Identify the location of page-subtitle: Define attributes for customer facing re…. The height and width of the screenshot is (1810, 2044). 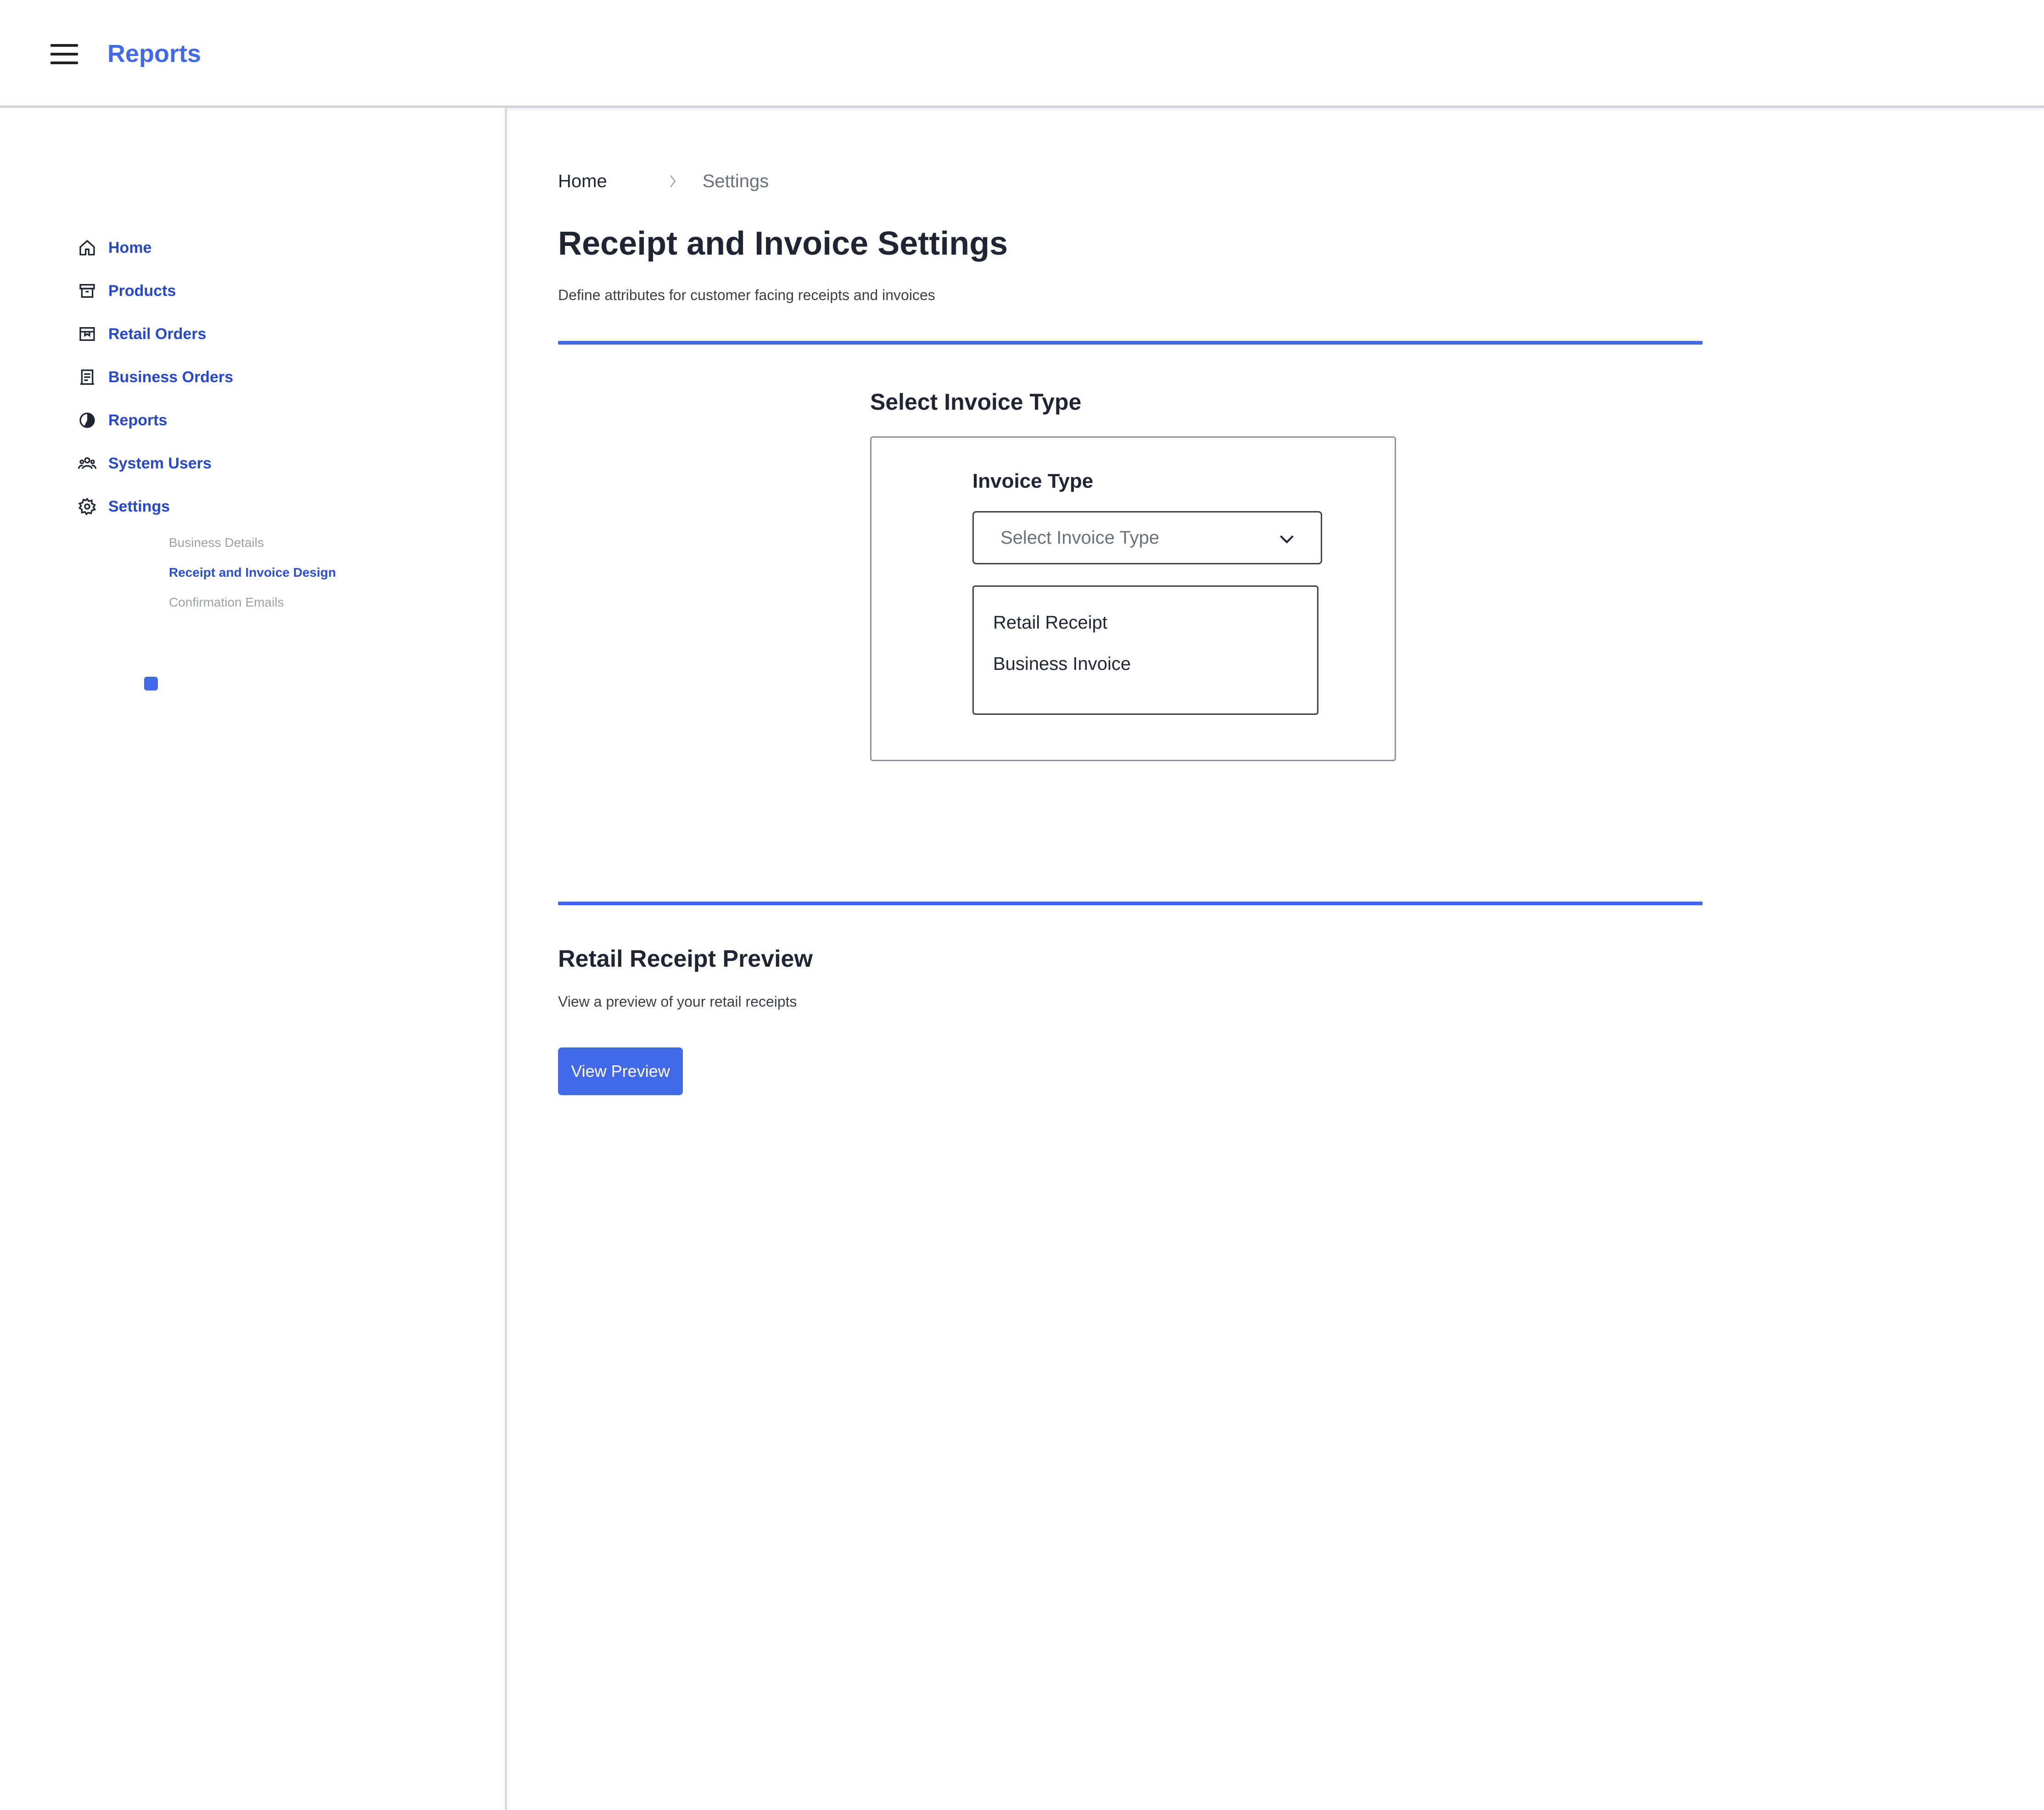
(746, 295).